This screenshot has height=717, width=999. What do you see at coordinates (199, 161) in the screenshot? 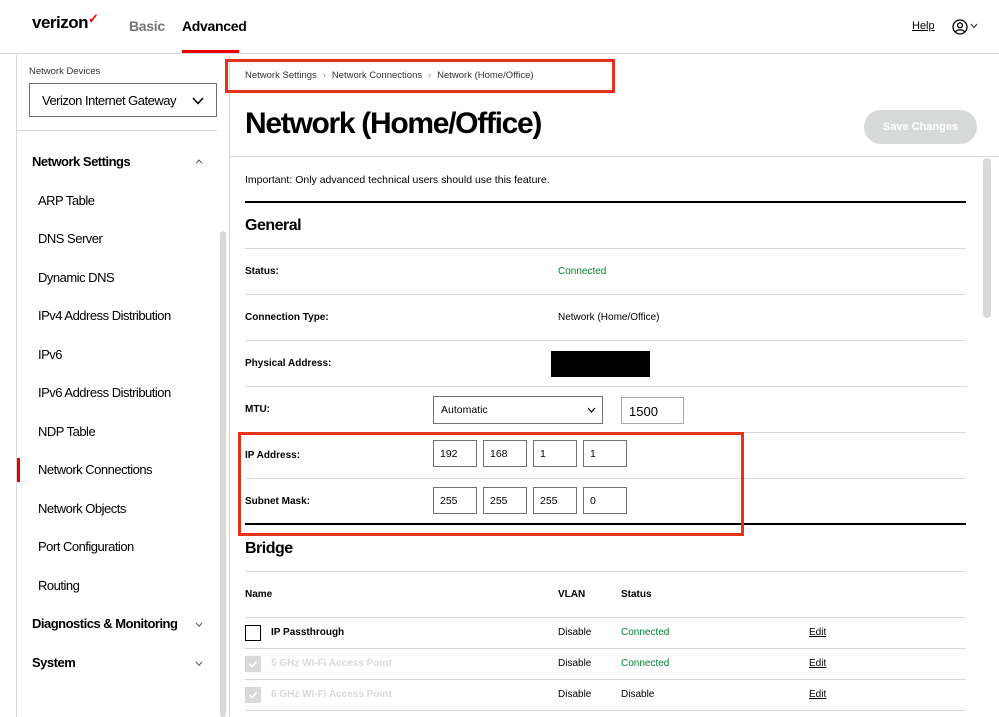
I see `chevron-up-icon` at bounding box center [199, 161].